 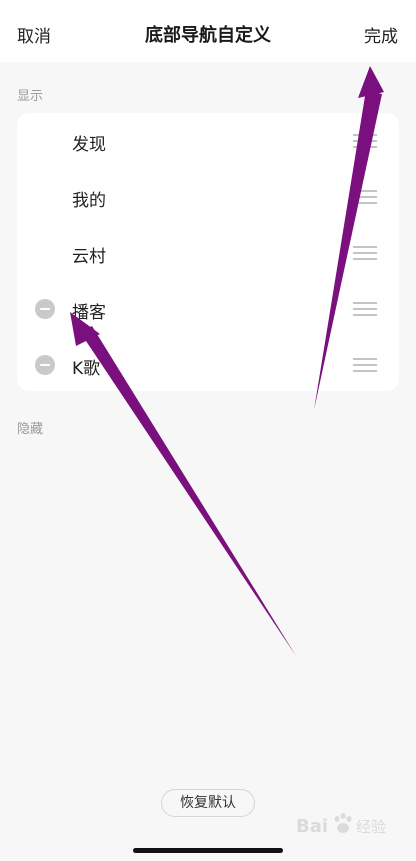 I want to click on list-item-label: 云村, so click(x=89, y=257).